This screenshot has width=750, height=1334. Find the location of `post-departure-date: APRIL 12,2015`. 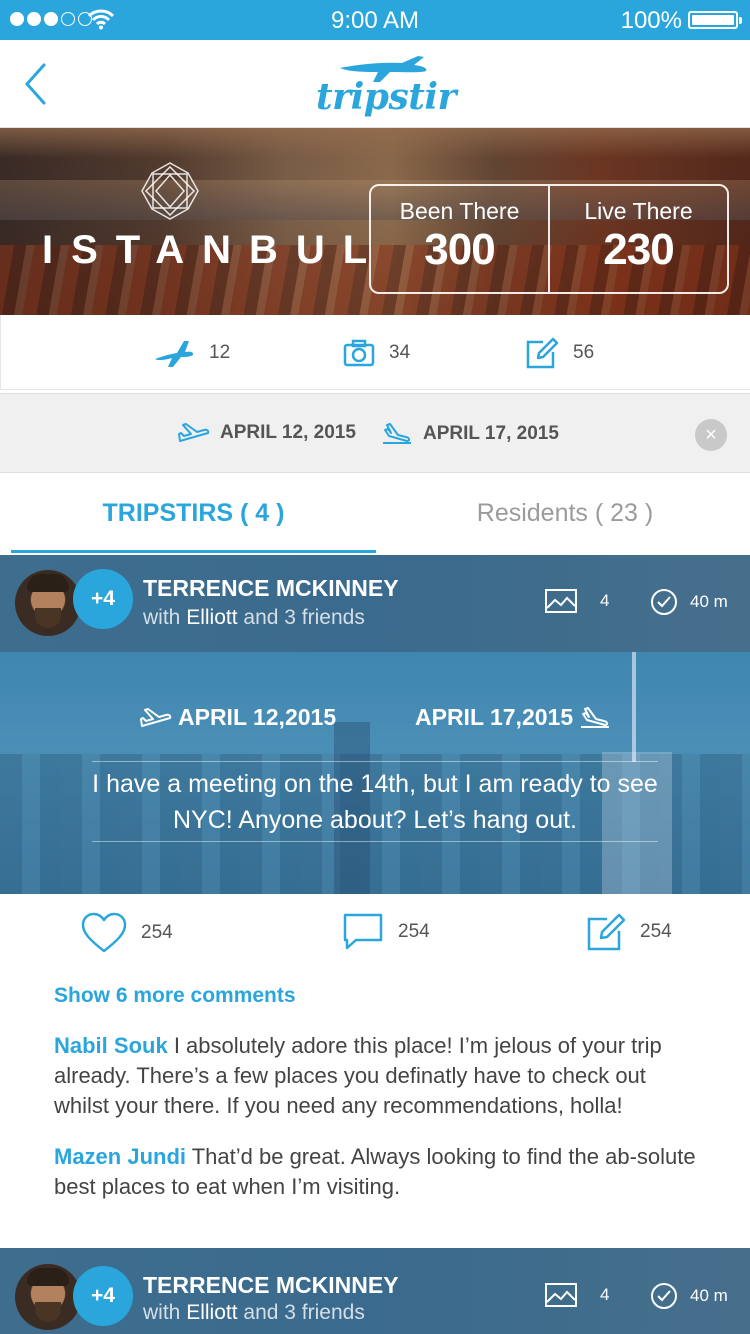

post-departure-date: APRIL 12,2015 is located at coordinates (257, 717).